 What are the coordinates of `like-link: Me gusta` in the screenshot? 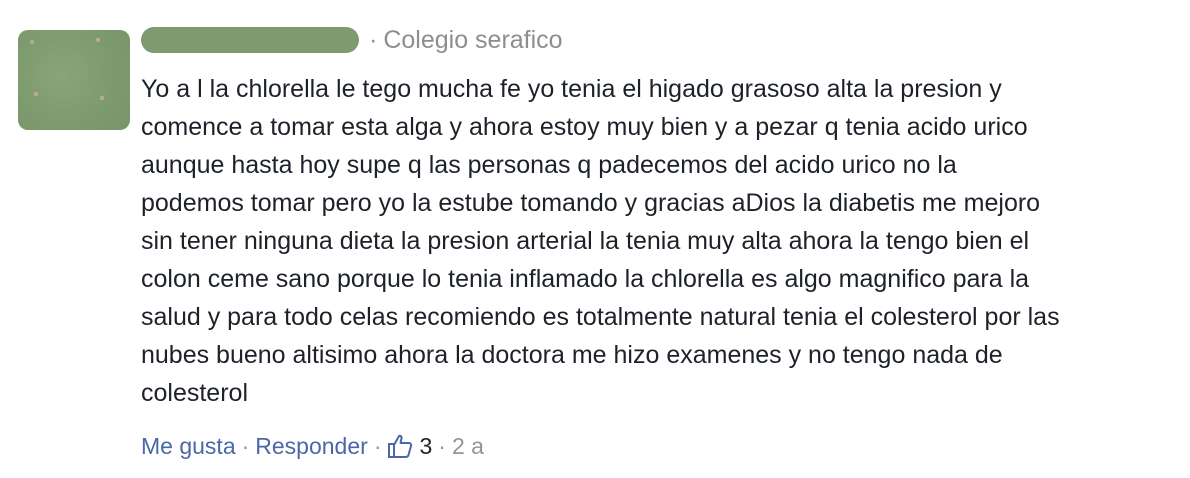 It's located at (188, 446).